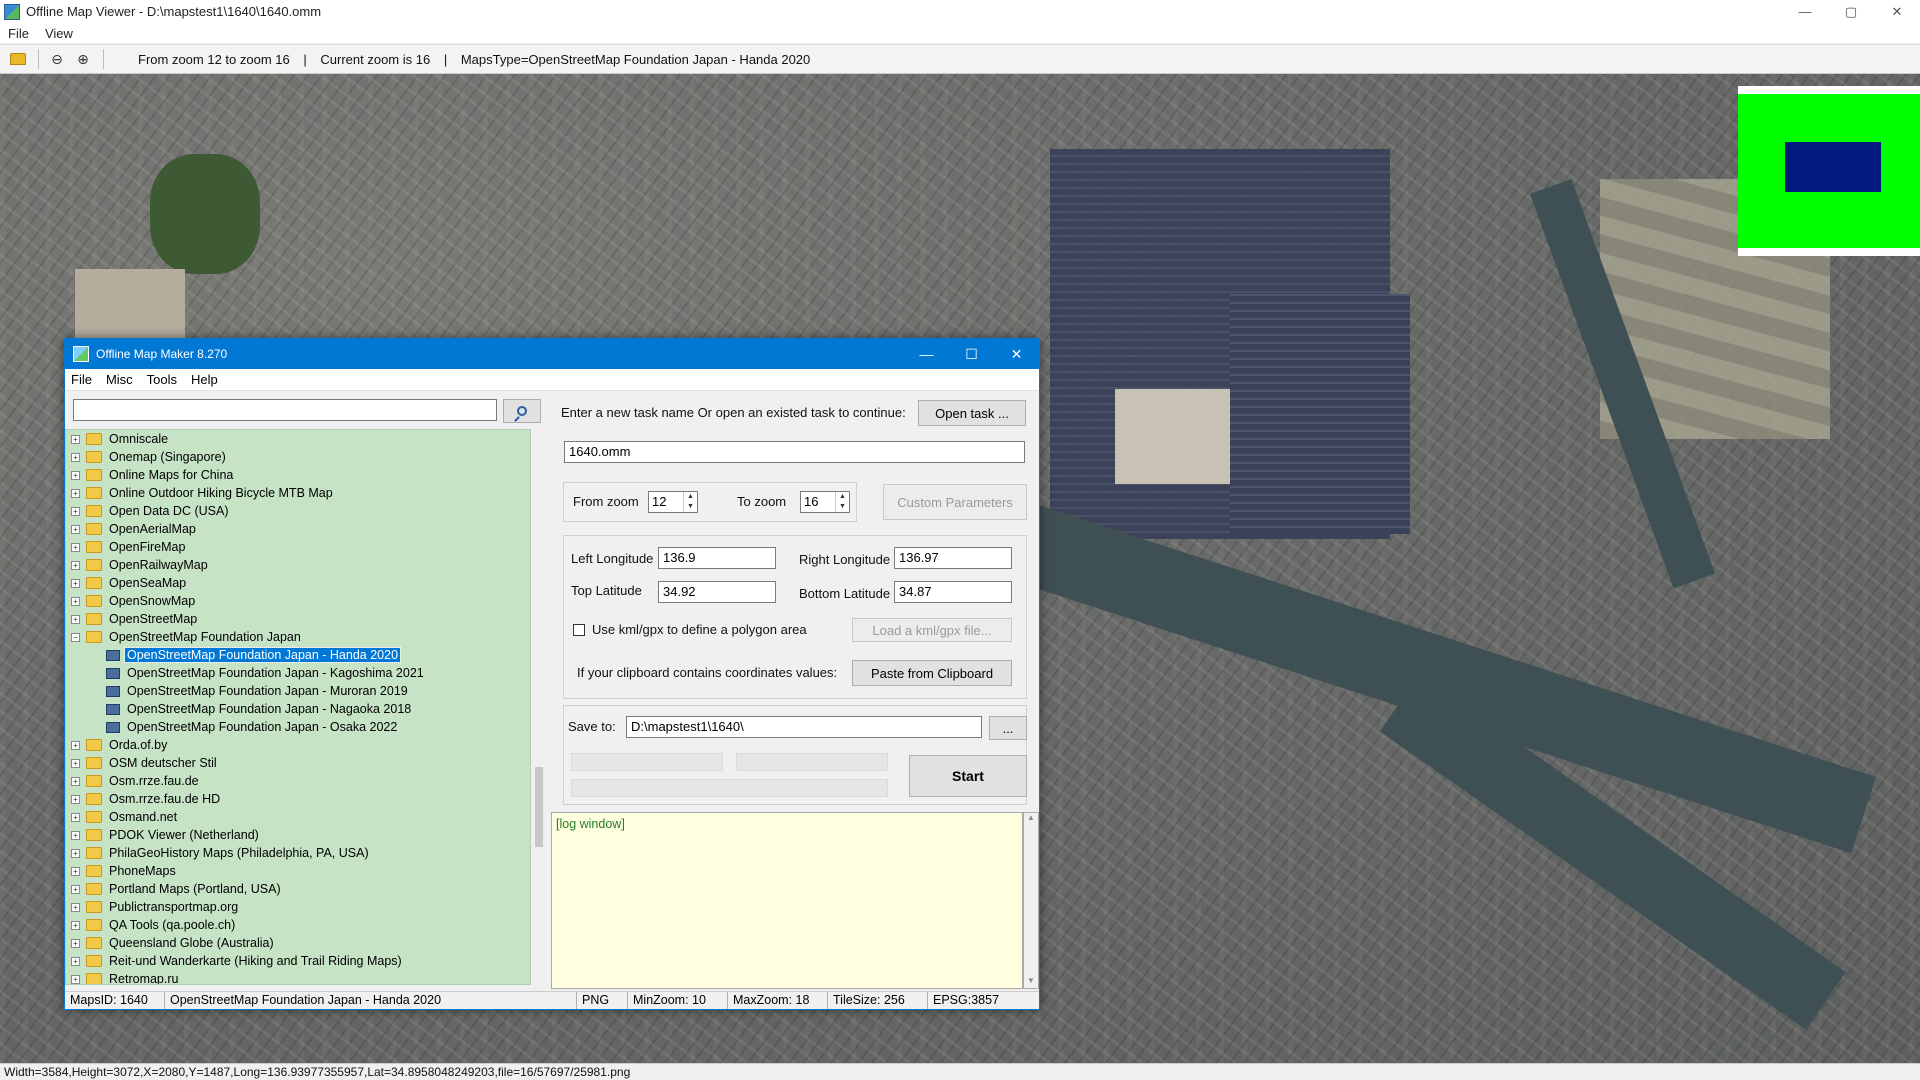 The height and width of the screenshot is (1080, 1920). I want to click on dialog-menu-misc: Misc, so click(119, 379).